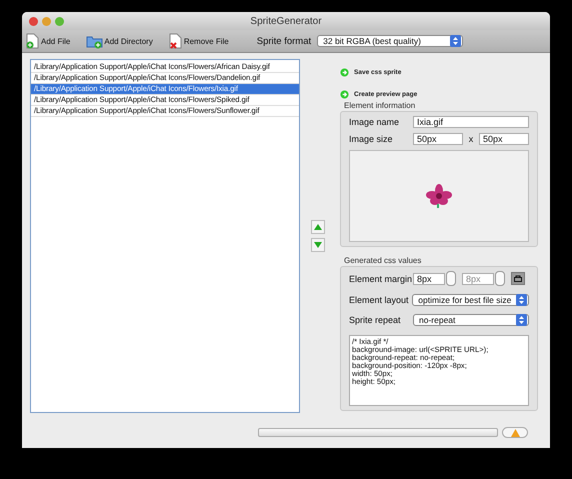 Image resolution: width=572 pixels, height=479 pixels. Describe the element at coordinates (175, 41) in the screenshot. I see `document-delete-icon` at that location.